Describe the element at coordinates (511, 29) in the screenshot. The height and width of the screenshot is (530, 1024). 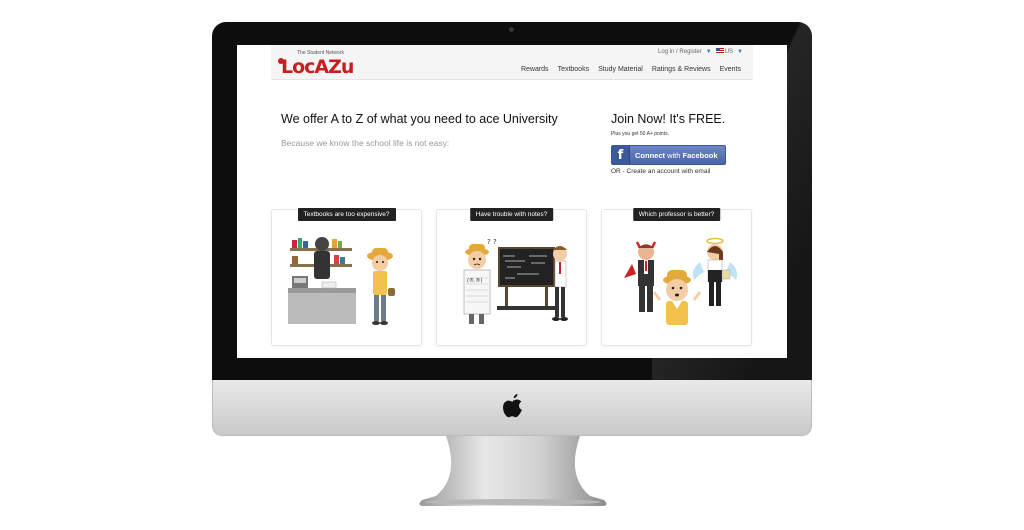
I see `camera-dot` at that location.